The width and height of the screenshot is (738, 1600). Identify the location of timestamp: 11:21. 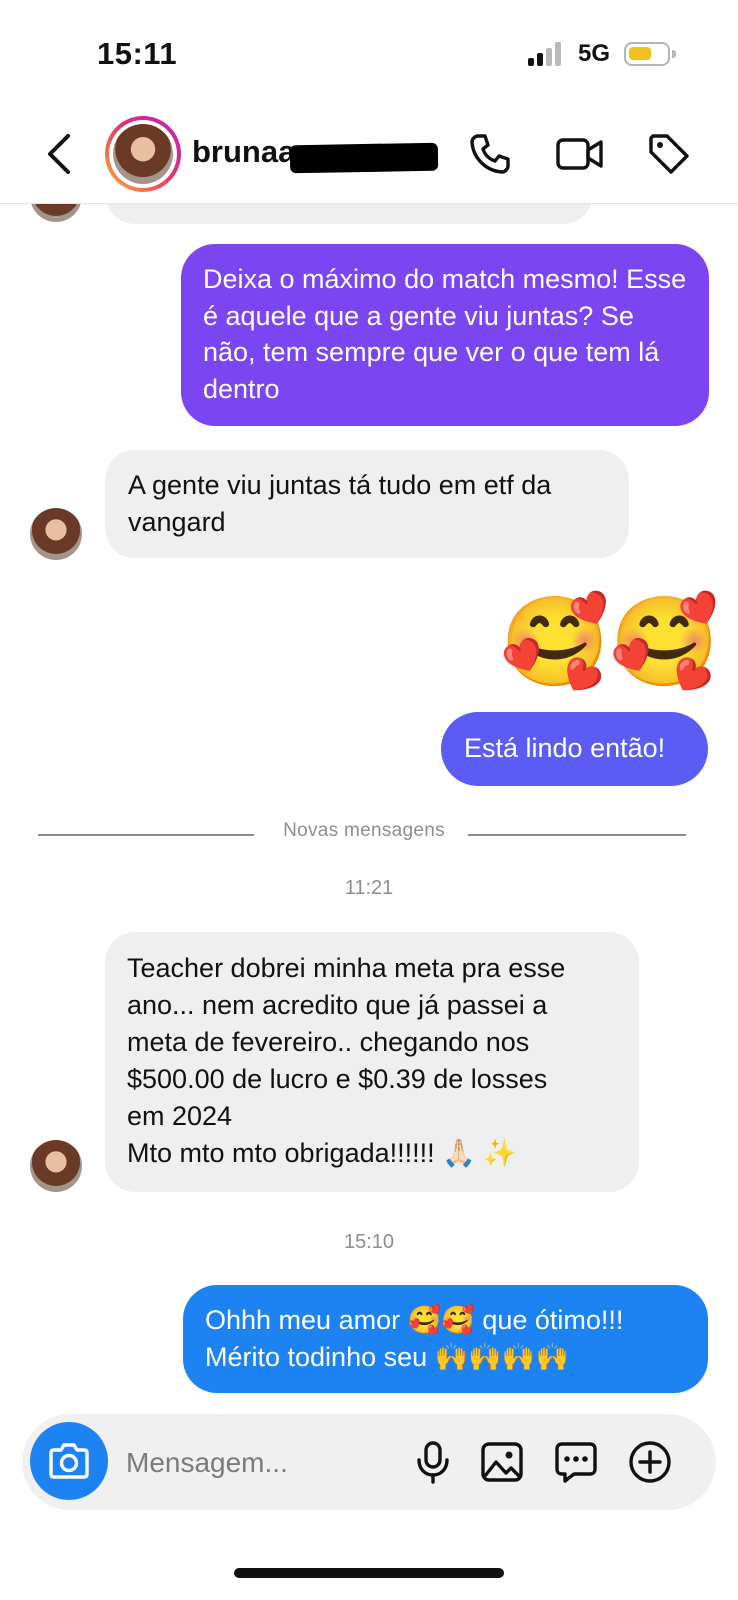
(369, 888).